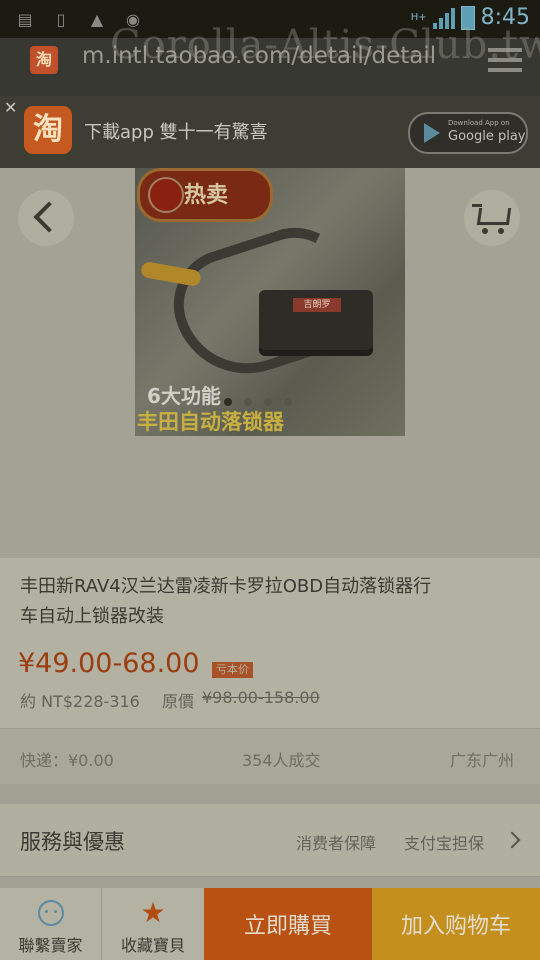 This screenshot has width=540, height=960. Describe the element at coordinates (258, 402) in the screenshot. I see `gallery-pager` at that location.